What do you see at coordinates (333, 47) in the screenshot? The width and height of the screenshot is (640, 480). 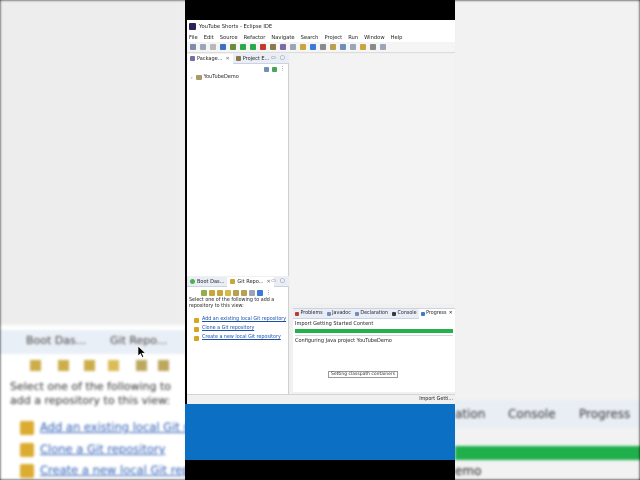 I see `next-icon` at bounding box center [333, 47].